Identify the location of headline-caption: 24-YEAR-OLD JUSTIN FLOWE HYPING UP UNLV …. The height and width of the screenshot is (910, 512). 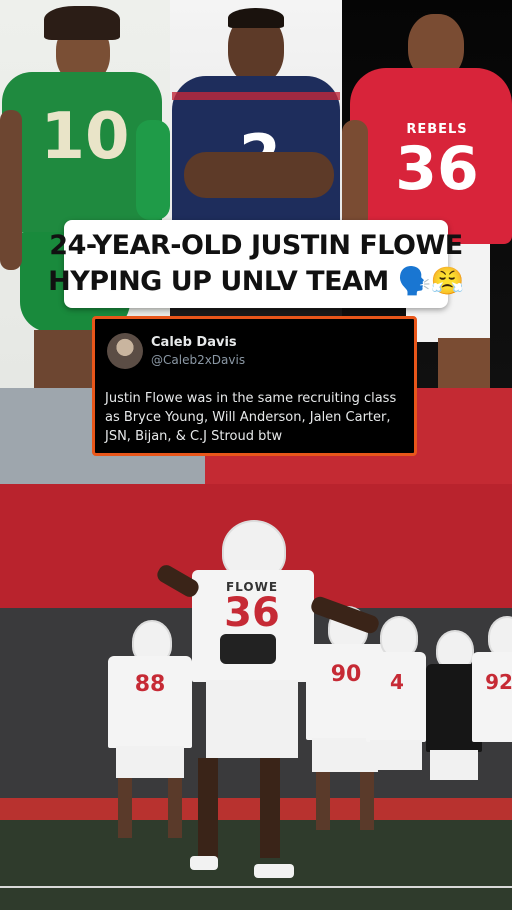
(256, 264).